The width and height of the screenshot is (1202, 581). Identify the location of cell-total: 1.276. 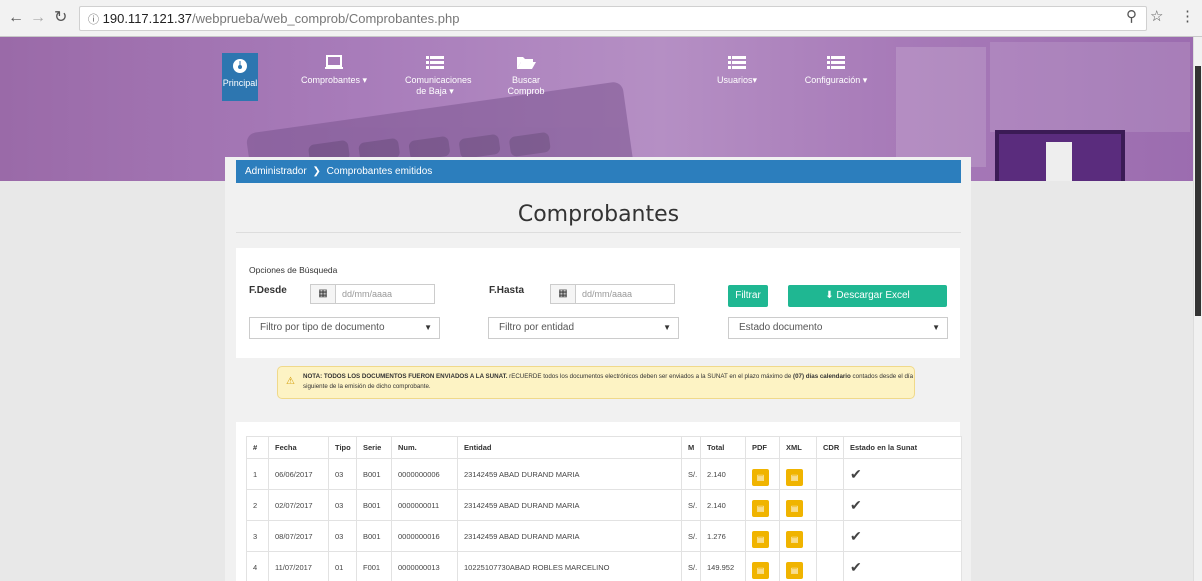
(723, 536).